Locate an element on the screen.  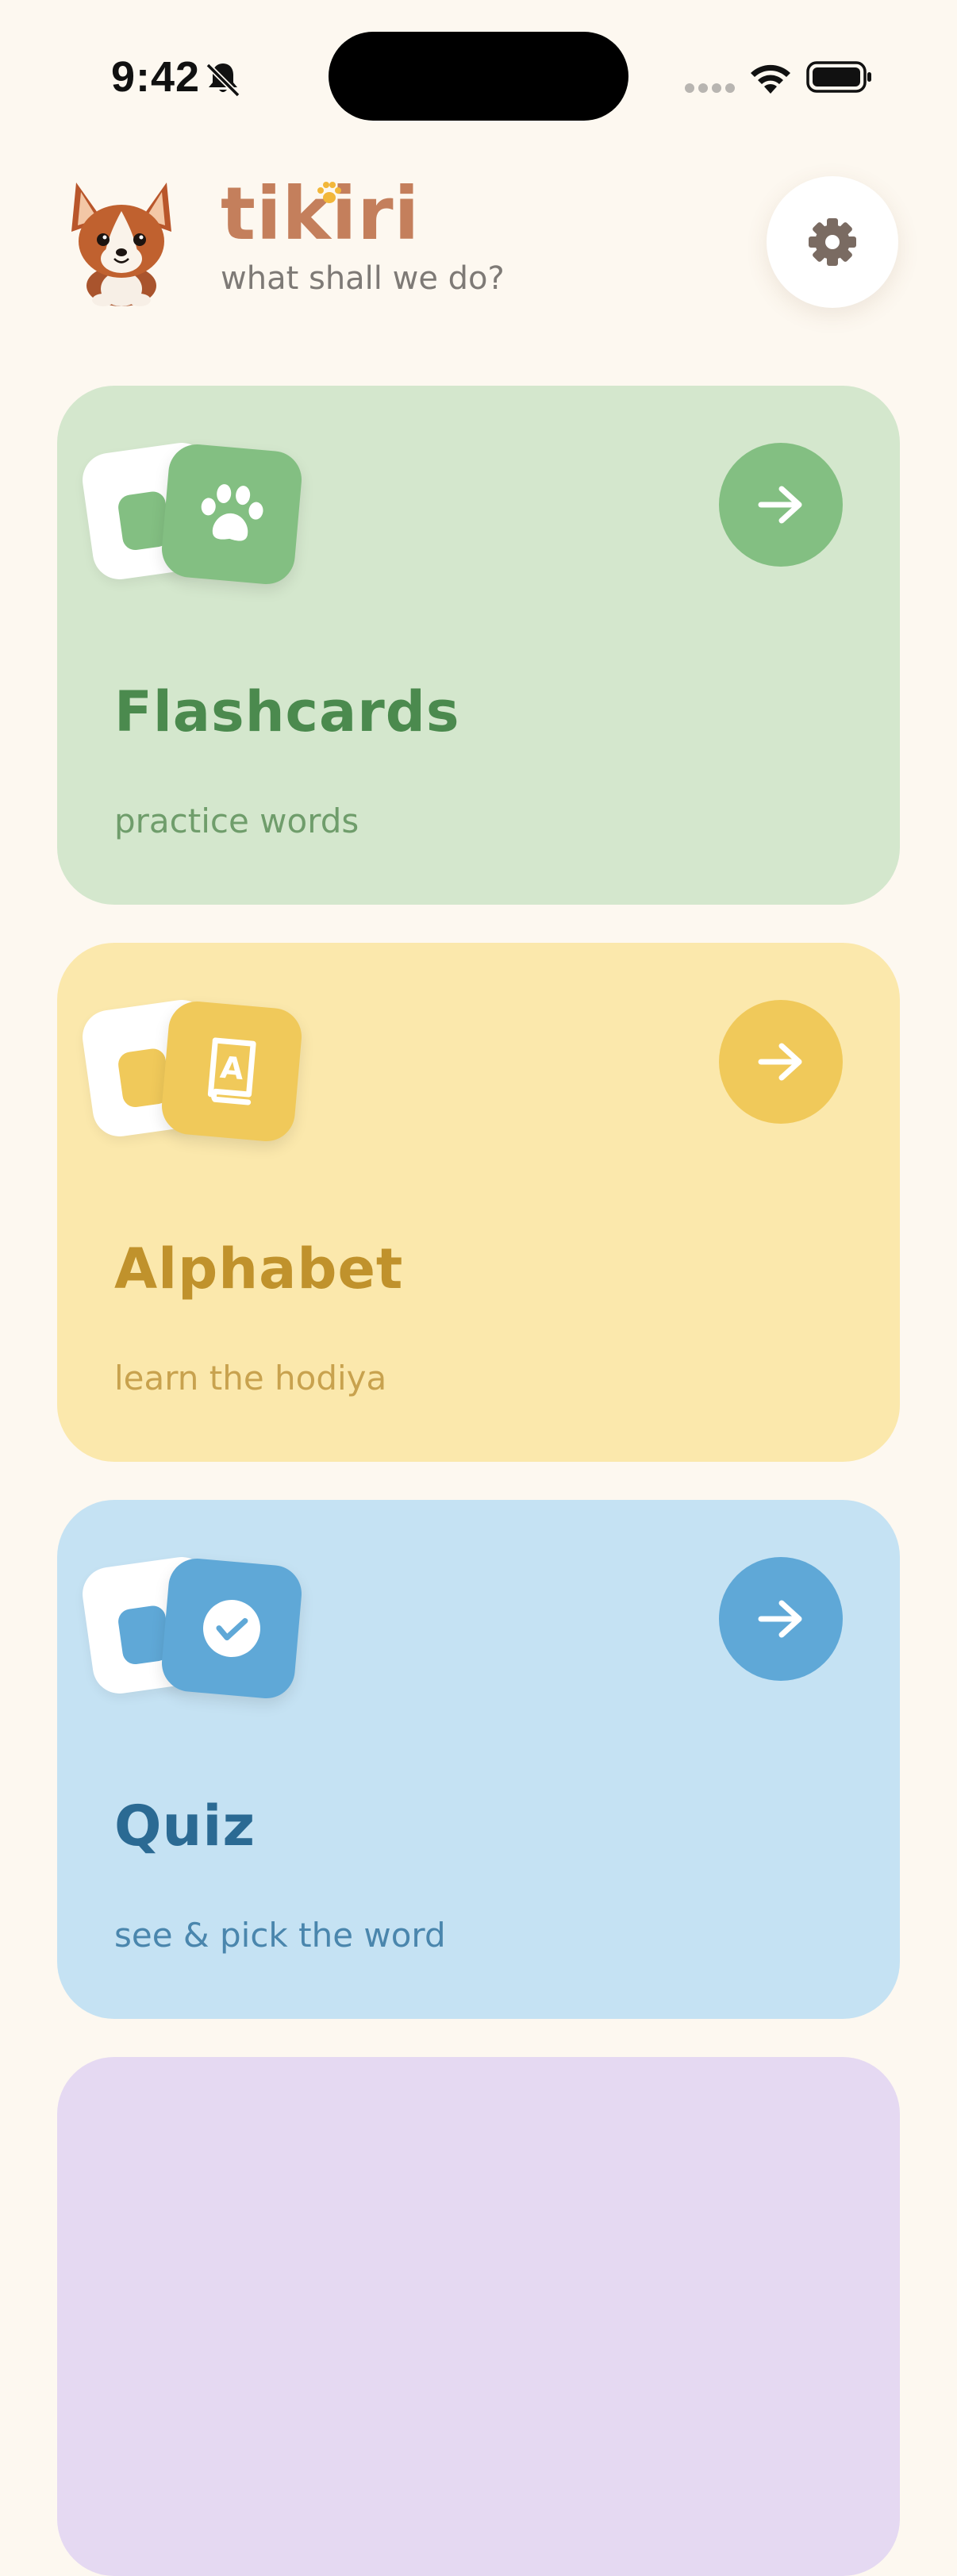
cellular-signal-icon is located at coordinates (710, 88).